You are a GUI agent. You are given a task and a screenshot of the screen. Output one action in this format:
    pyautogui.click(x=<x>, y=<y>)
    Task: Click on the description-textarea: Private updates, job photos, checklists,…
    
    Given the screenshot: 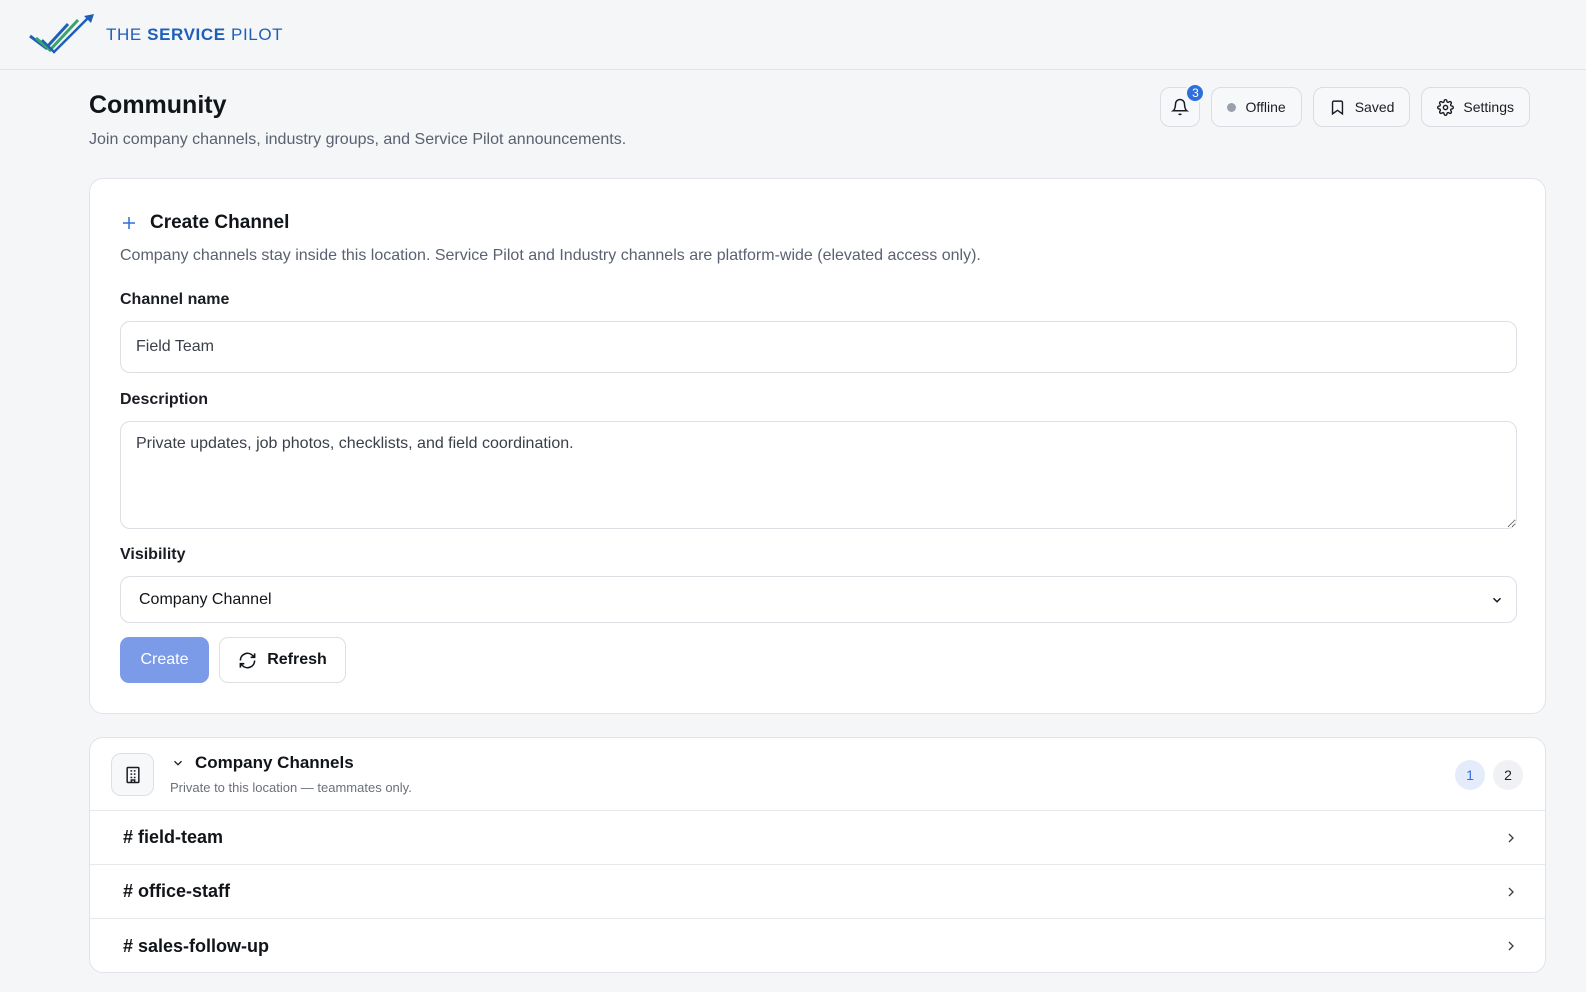 What is the action you would take?
    pyautogui.click(x=818, y=475)
    